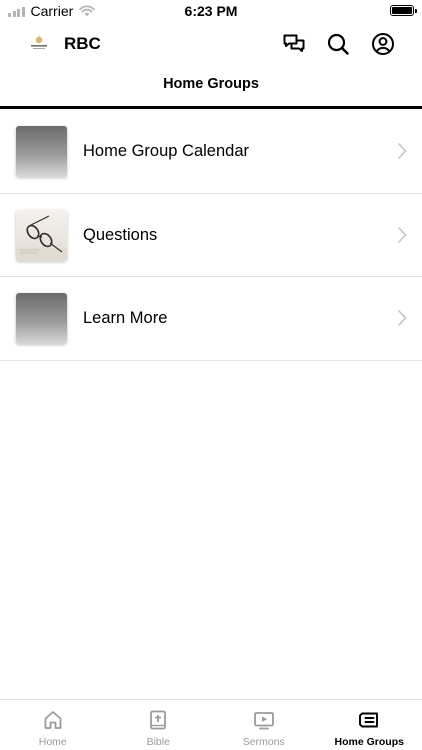 This screenshot has width=422, height=750. I want to click on tab-bar: Home Bible Sermons Home Groups, so click(211, 724).